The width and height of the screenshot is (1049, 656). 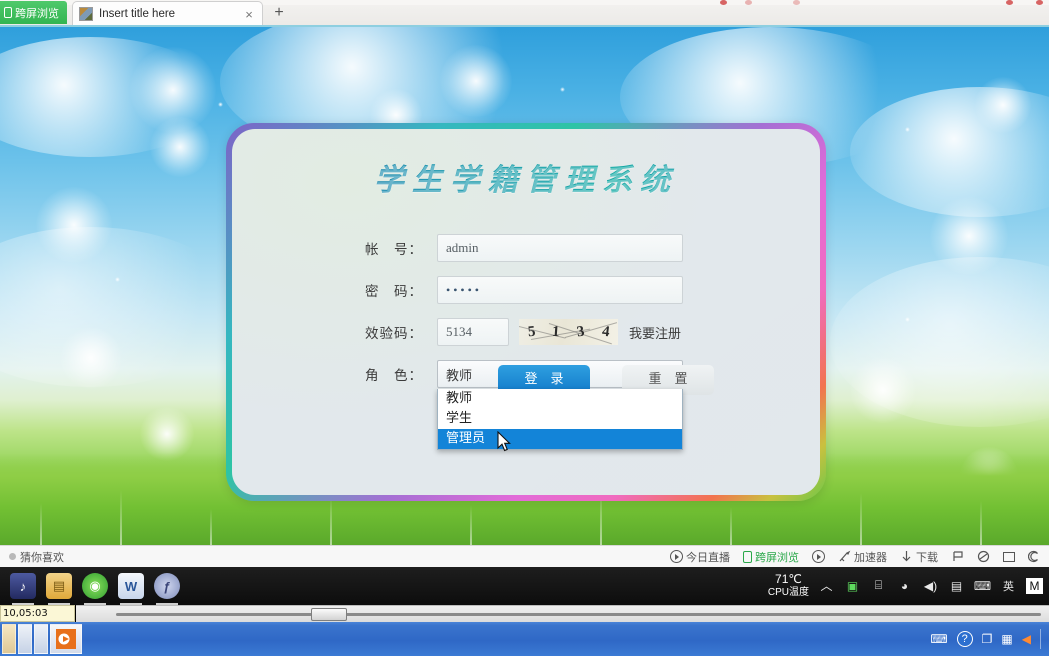 I want to click on status-item-live: 今日直播, so click(x=700, y=557).